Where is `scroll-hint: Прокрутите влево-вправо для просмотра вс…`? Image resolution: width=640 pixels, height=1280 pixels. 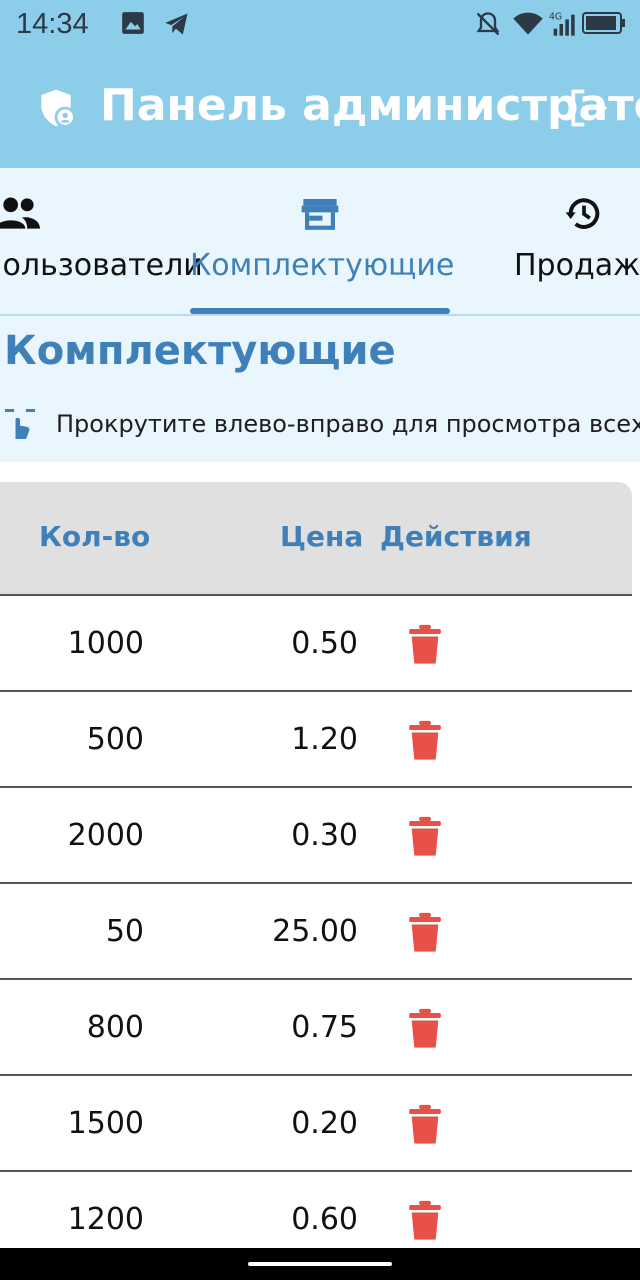
scroll-hint: Прокрутите влево-вправо для просмотра вс… is located at coordinates (348, 424).